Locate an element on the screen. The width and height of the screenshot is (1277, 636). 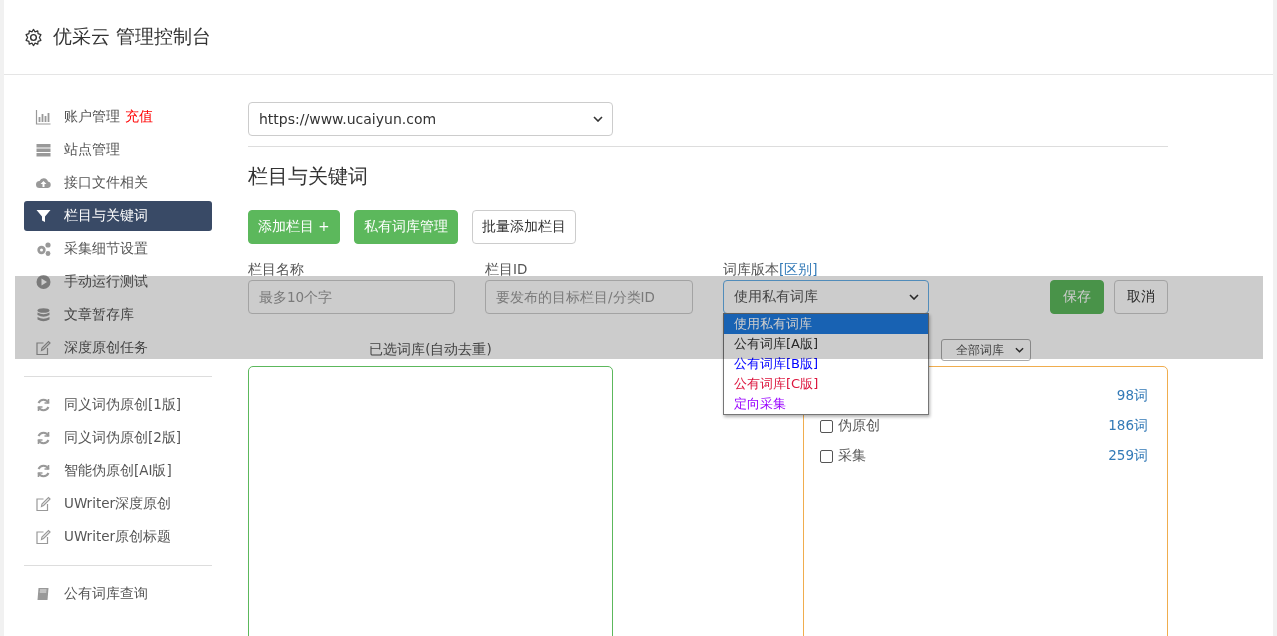
settings-icon is located at coordinates (33, 37).